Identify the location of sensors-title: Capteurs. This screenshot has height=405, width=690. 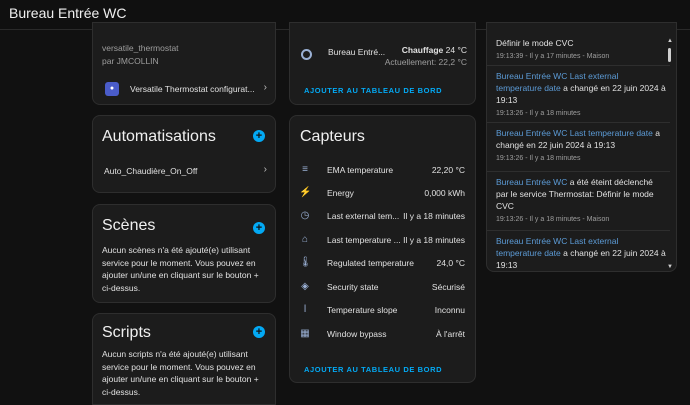
(332, 136).